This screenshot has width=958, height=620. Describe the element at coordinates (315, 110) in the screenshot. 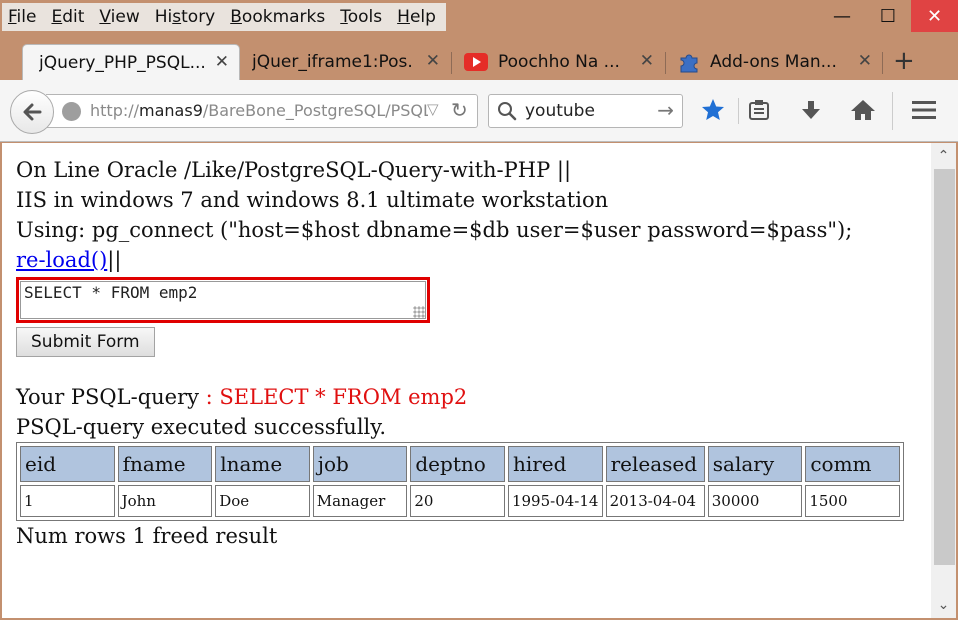

I see `url-path: /BareBone_PostgreSQL/PSQL` at that location.